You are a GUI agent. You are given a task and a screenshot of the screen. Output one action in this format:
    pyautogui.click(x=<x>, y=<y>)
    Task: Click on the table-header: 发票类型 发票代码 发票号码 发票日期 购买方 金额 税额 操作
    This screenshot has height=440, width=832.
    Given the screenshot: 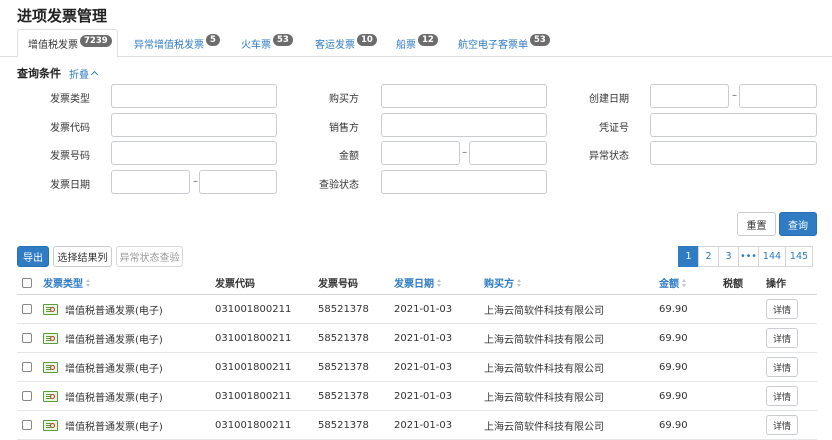 What is the action you would take?
    pyautogui.click(x=417, y=283)
    